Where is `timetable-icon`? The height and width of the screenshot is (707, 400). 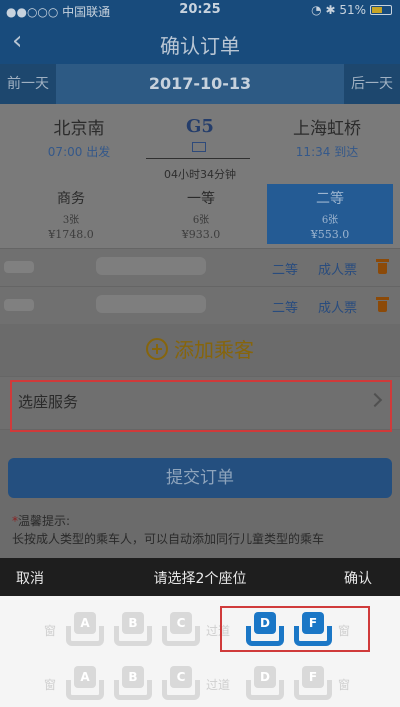 timetable-icon is located at coordinates (199, 147).